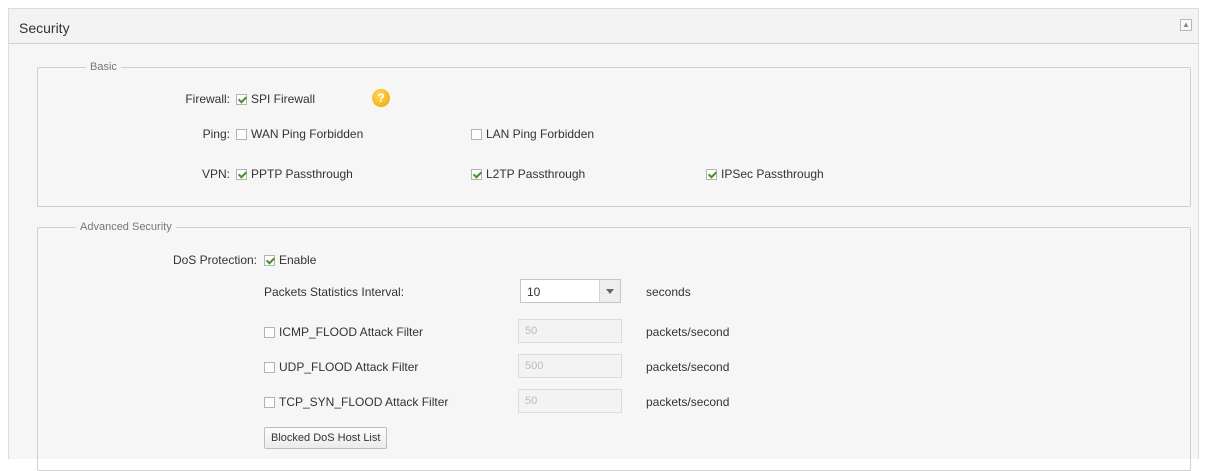 The image size is (1205, 471). Describe the element at coordinates (214, 260) in the screenshot. I see `dos-protection-label: DoS Protection:` at that location.